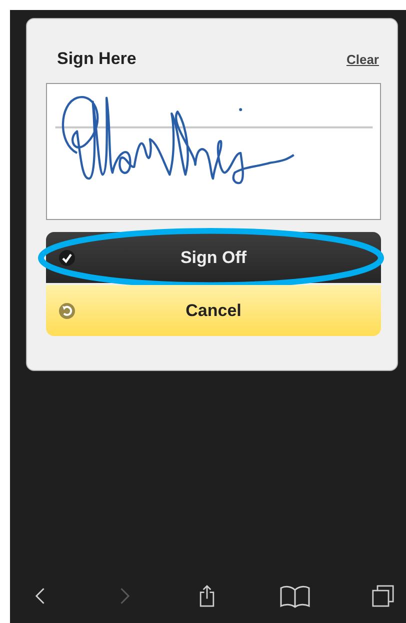 Image resolution: width=406 pixels, height=623 pixels. I want to click on book-icon, so click(295, 596).